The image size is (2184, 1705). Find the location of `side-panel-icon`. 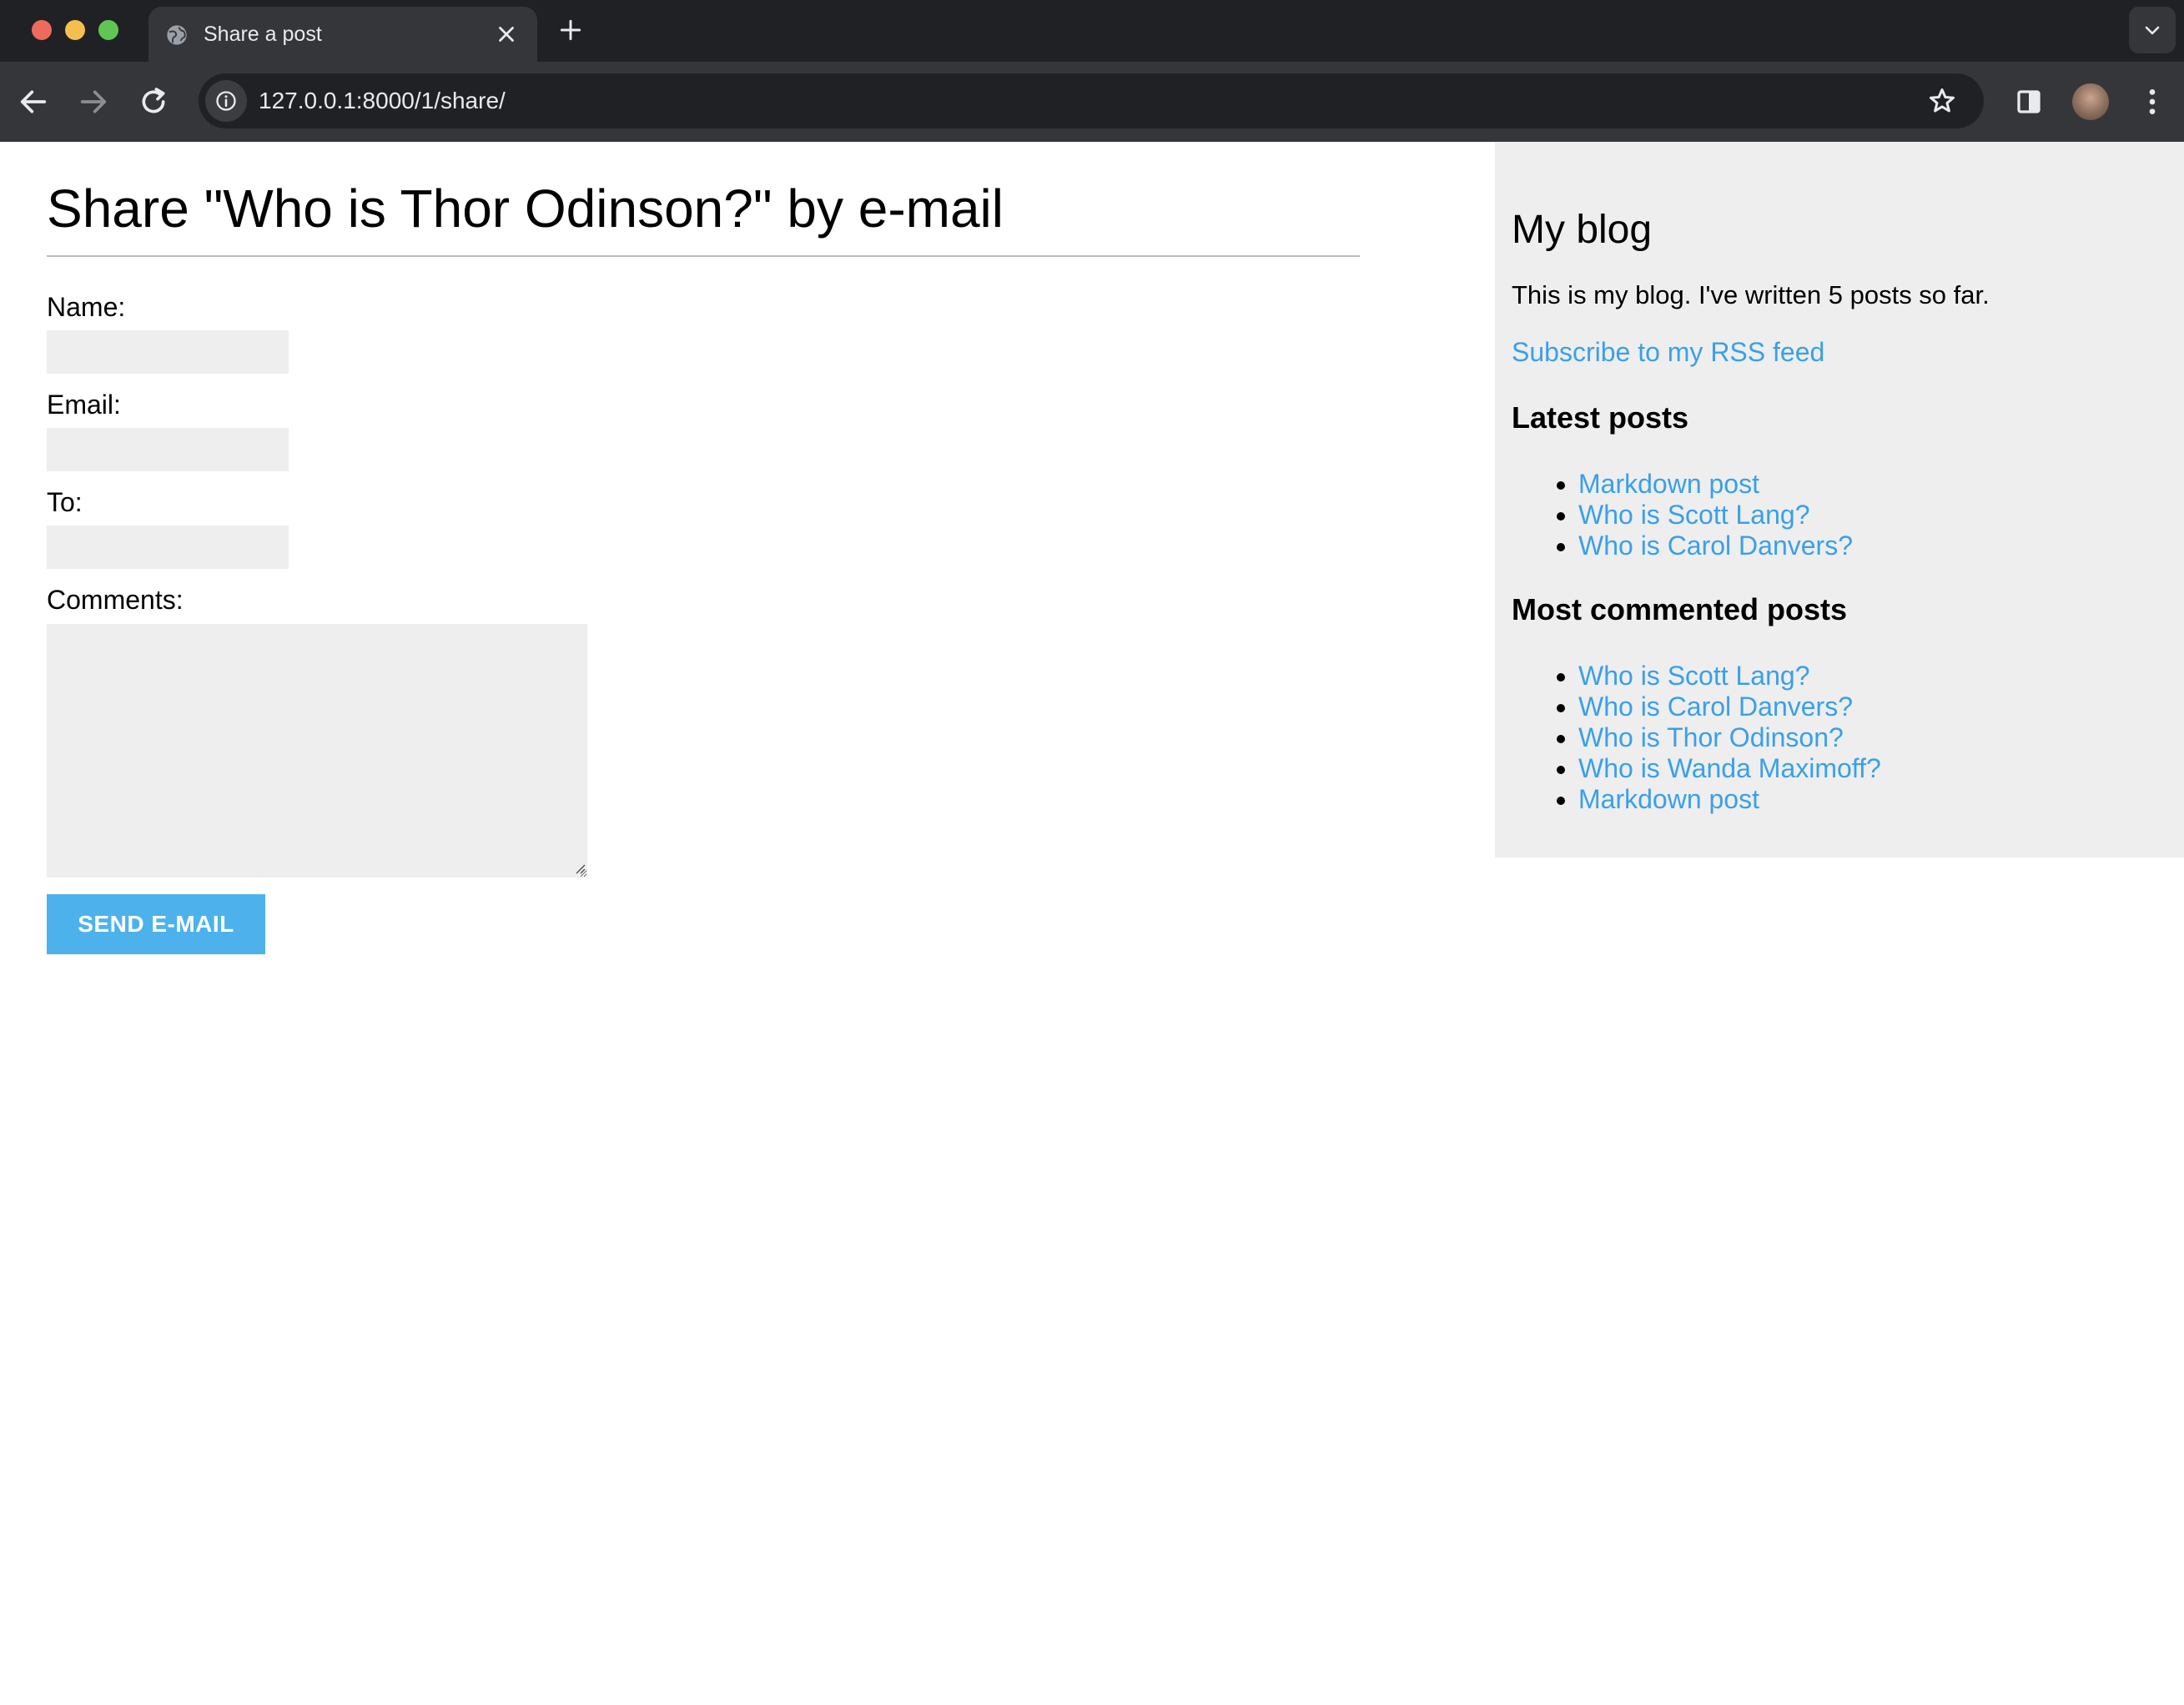

side-panel-icon is located at coordinates (2029, 102).